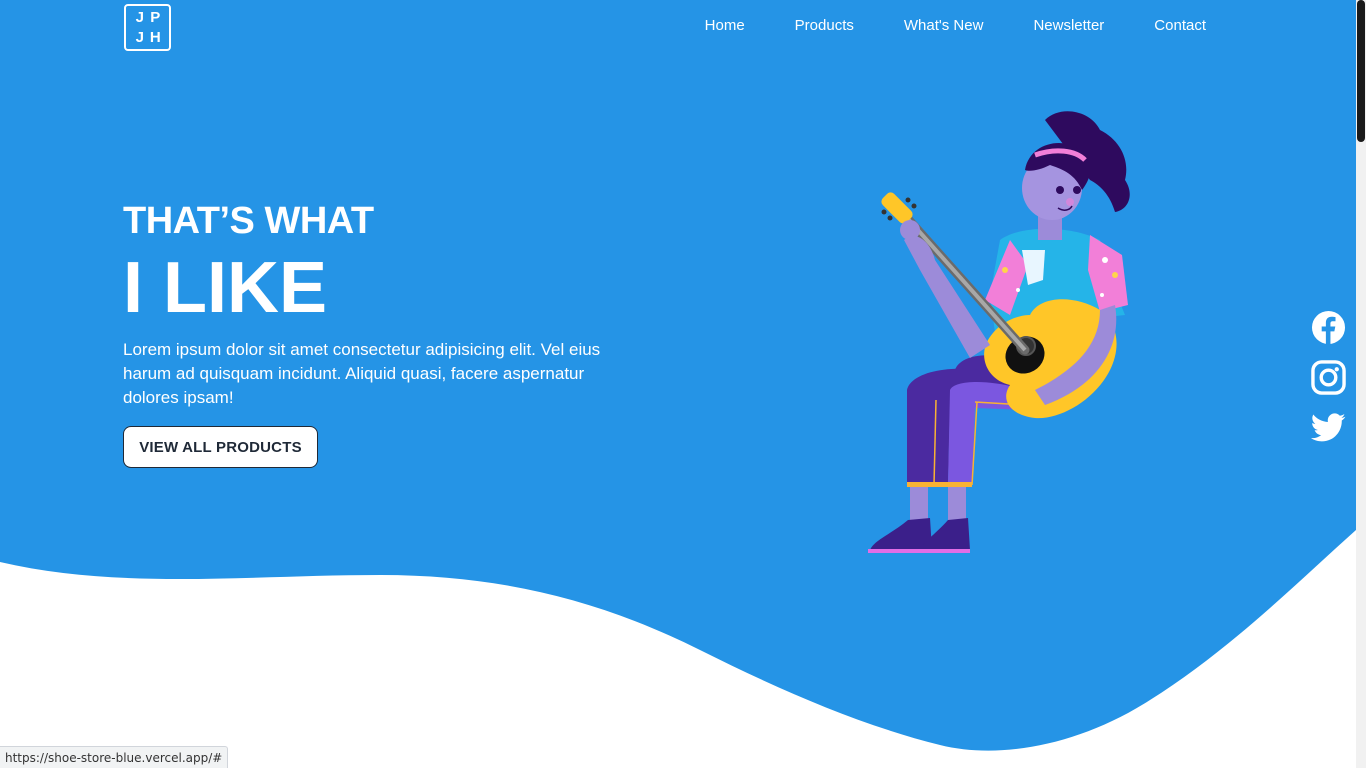  Describe the element at coordinates (155, 17) in the screenshot. I see `logo-letter: P` at that location.